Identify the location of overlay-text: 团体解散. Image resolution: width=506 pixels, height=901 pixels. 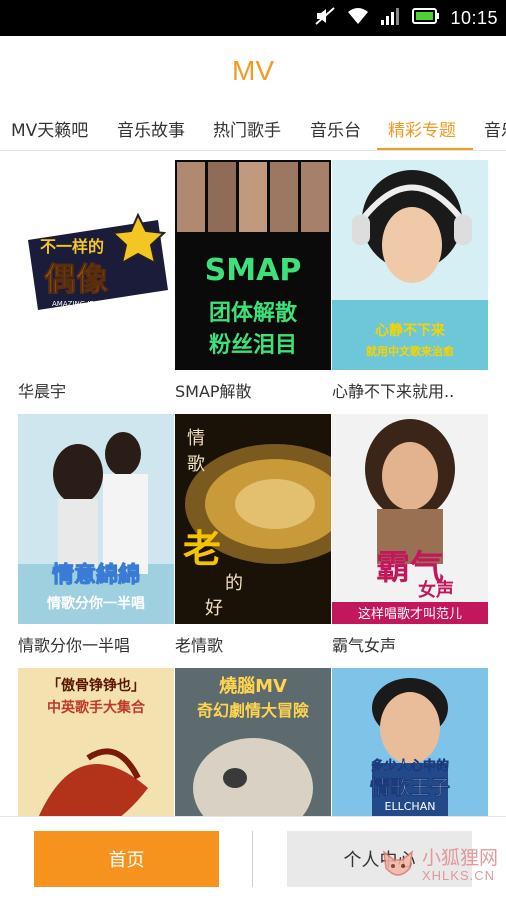
(253, 313).